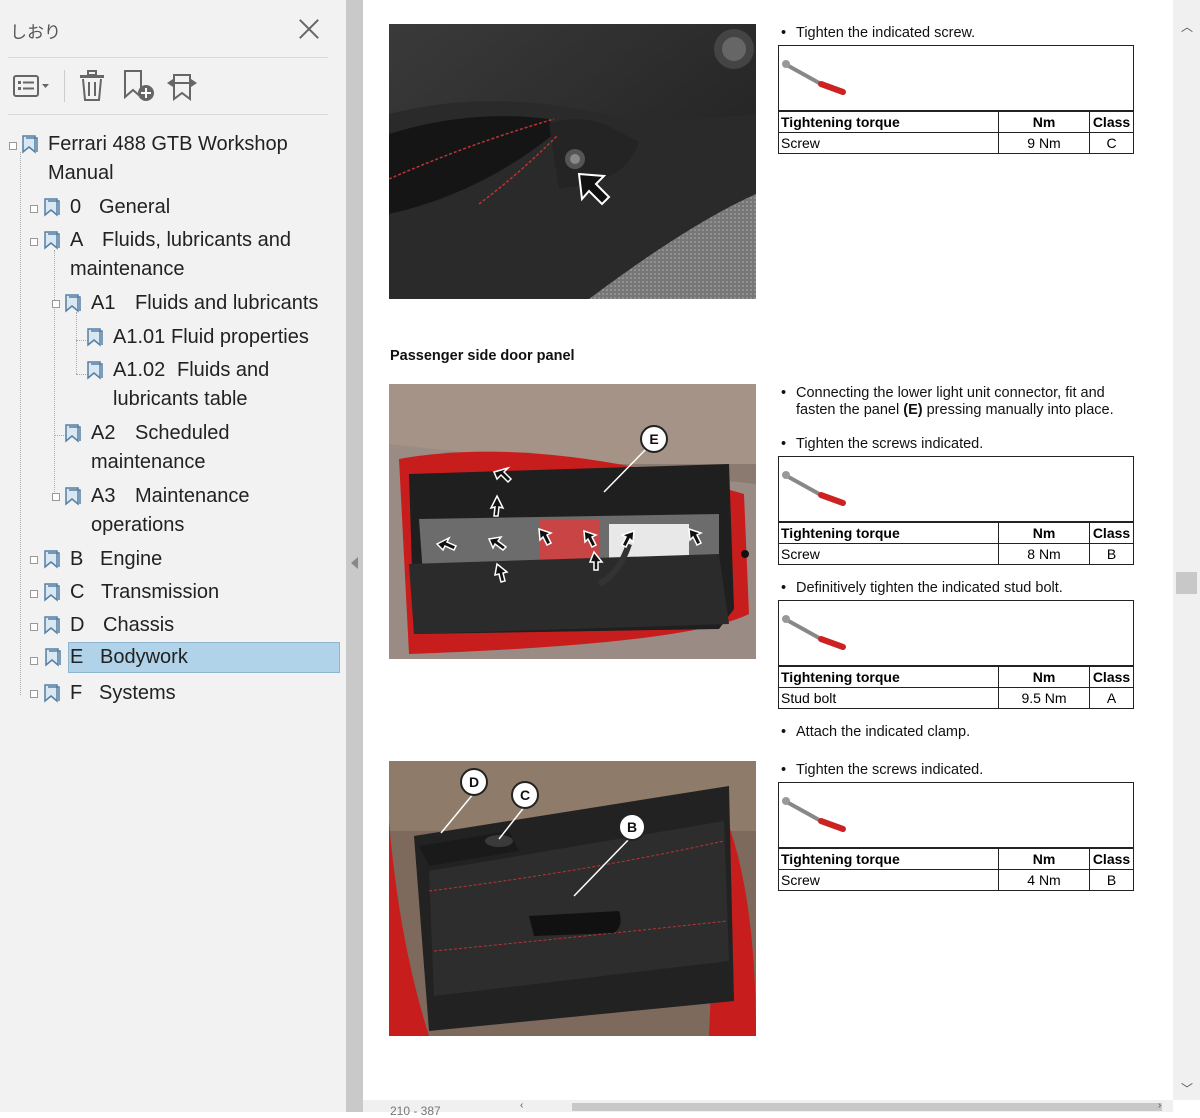  What do you see at coordinates (521, 1105) in the screenshot?
I see `scroll-left-icon: ‹` at bounding box center [521, 1105].